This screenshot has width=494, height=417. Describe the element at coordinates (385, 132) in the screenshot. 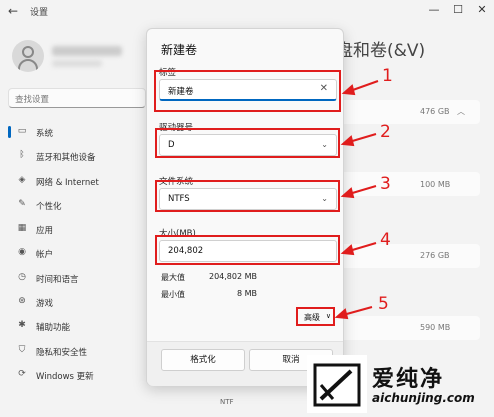

I see `annotation-number-2: 2` at that location.